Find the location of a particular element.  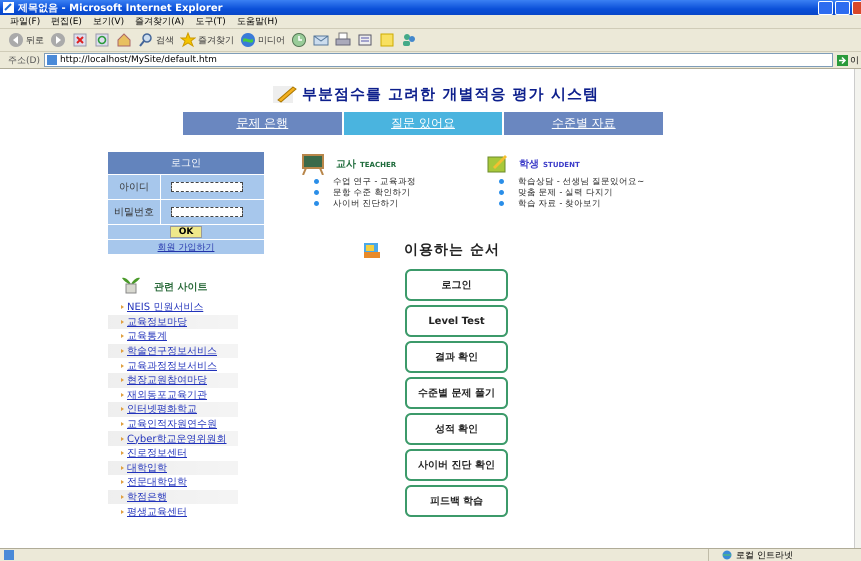

notebook-icon is located at coordinates (497, 164).